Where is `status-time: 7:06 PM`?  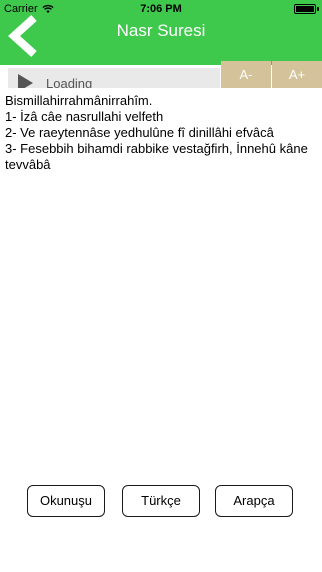 status-time: 7:06 PM is located at coordinates (161, 9).